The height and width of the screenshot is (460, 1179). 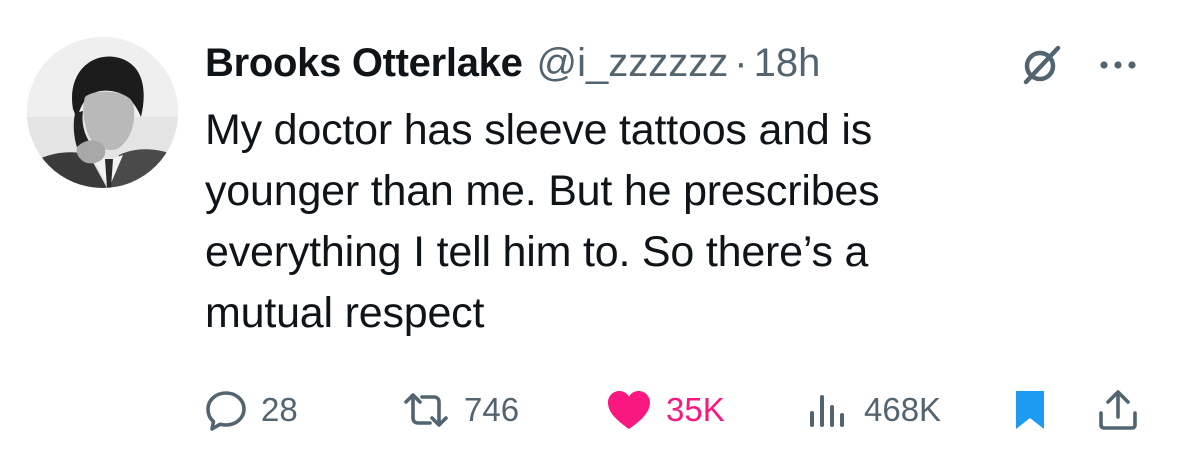 What do you see at coordinates (279, 409) in the screenshot?
I see `reply-count: 28` at bounding box center [279, 409].